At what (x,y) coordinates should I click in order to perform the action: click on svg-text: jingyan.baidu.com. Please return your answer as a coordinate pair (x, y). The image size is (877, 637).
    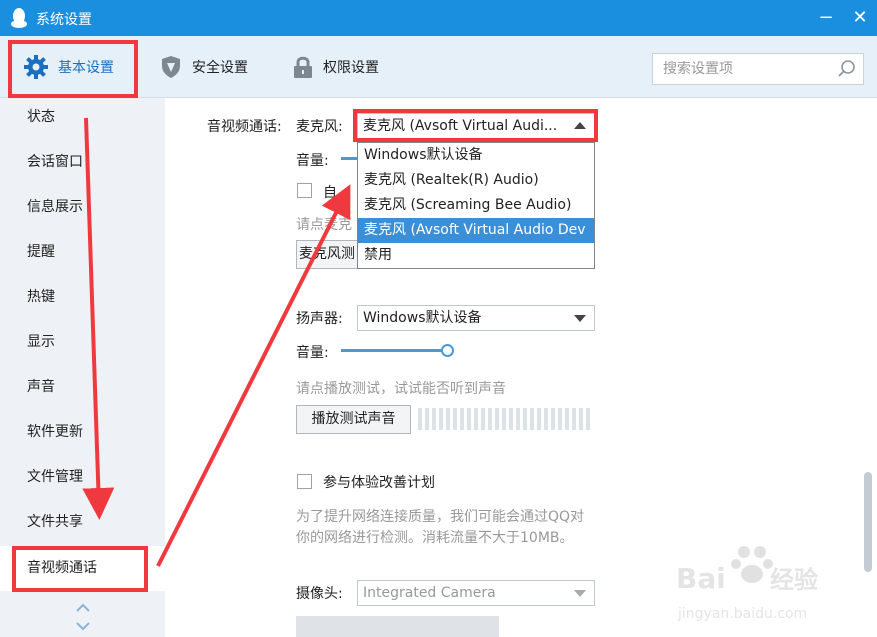
    Looking at the image, I should click on (742, 614).